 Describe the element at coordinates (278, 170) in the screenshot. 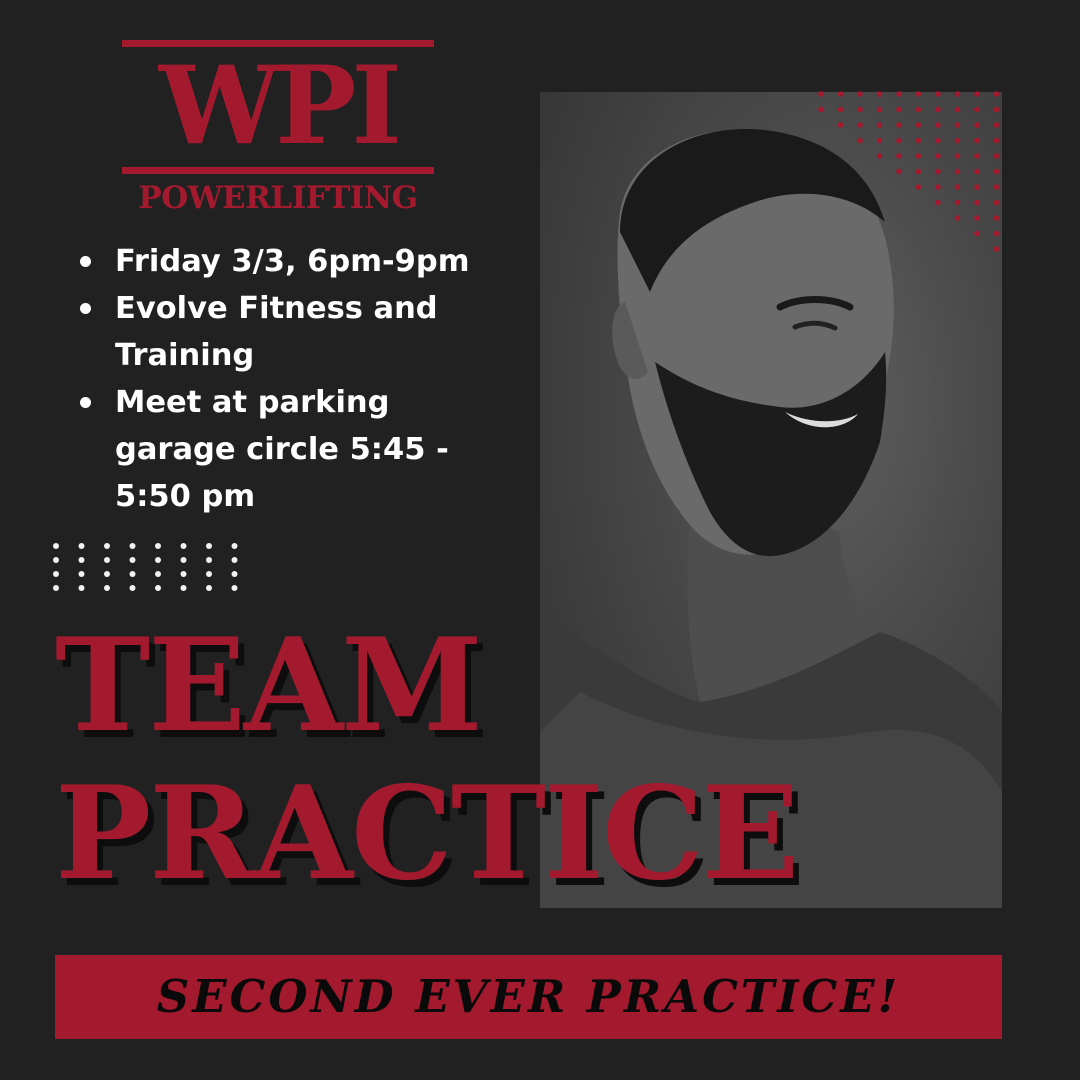

I see `logo-bottom-rule` at that location.